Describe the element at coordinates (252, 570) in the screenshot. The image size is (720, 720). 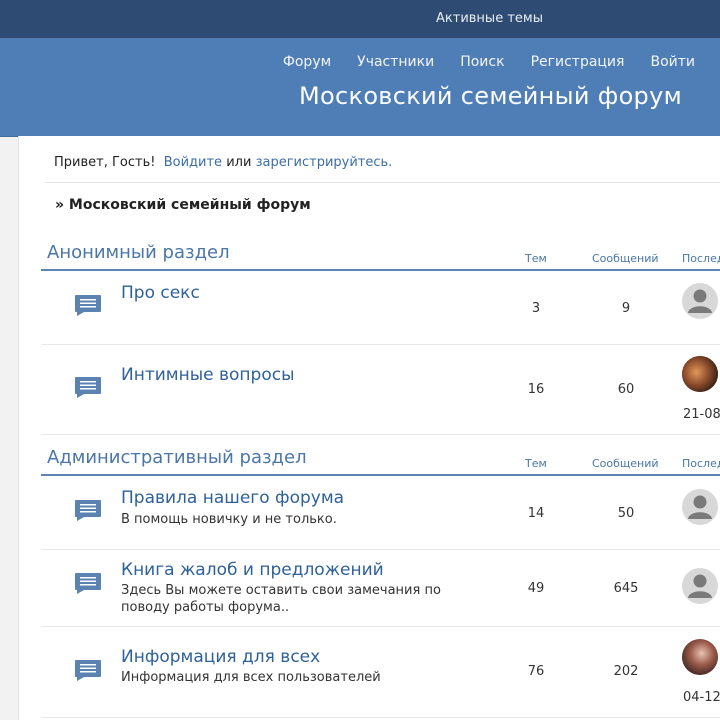
I see `forum-title: Книга жалоб и предложений` at that location.